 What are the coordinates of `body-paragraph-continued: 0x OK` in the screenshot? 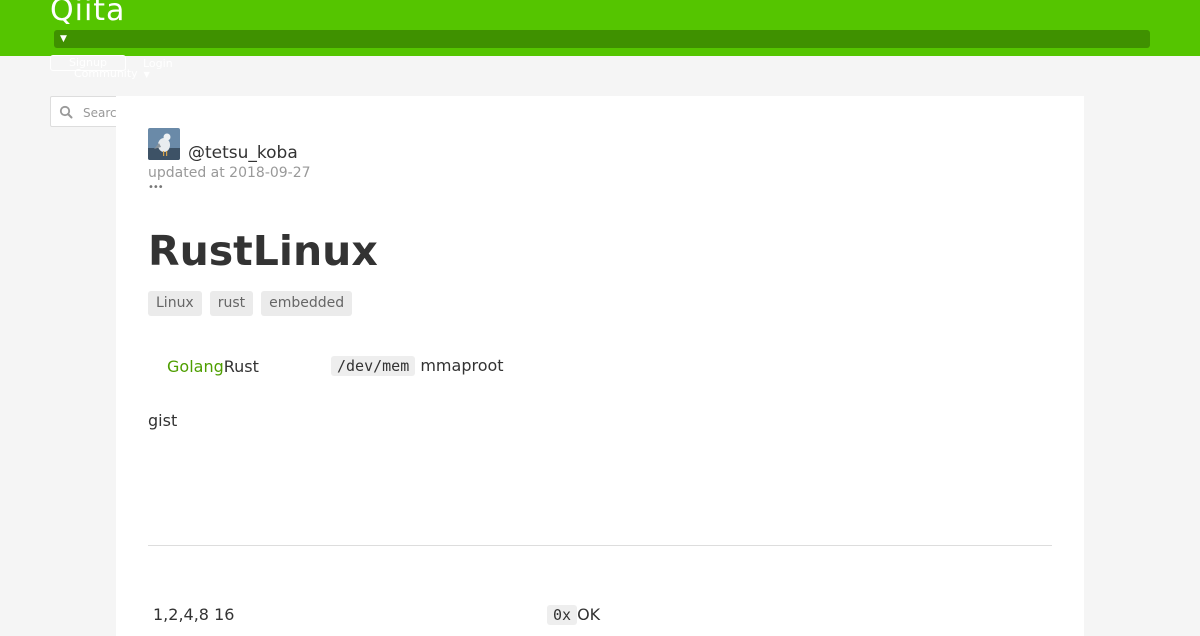 It's located at (573, 615).